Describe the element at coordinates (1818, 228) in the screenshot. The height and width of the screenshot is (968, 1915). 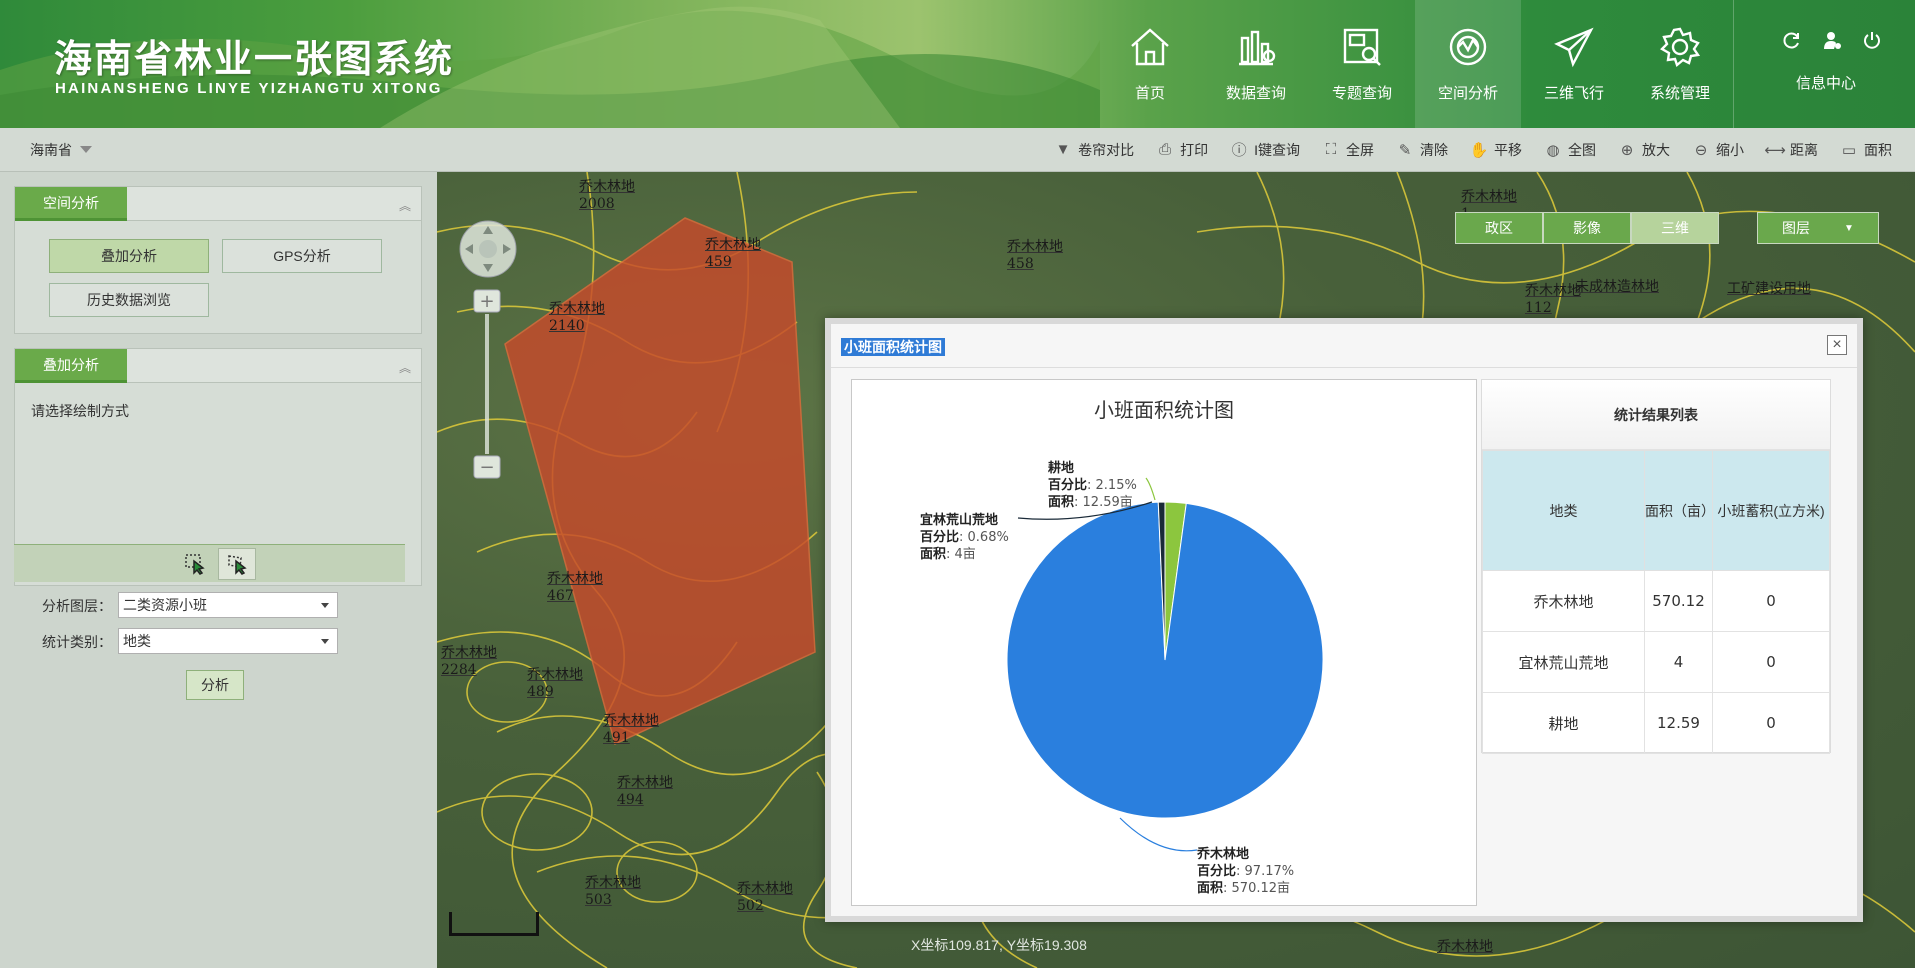
I see `layer-menu-button: 图层 ▼` at that location.